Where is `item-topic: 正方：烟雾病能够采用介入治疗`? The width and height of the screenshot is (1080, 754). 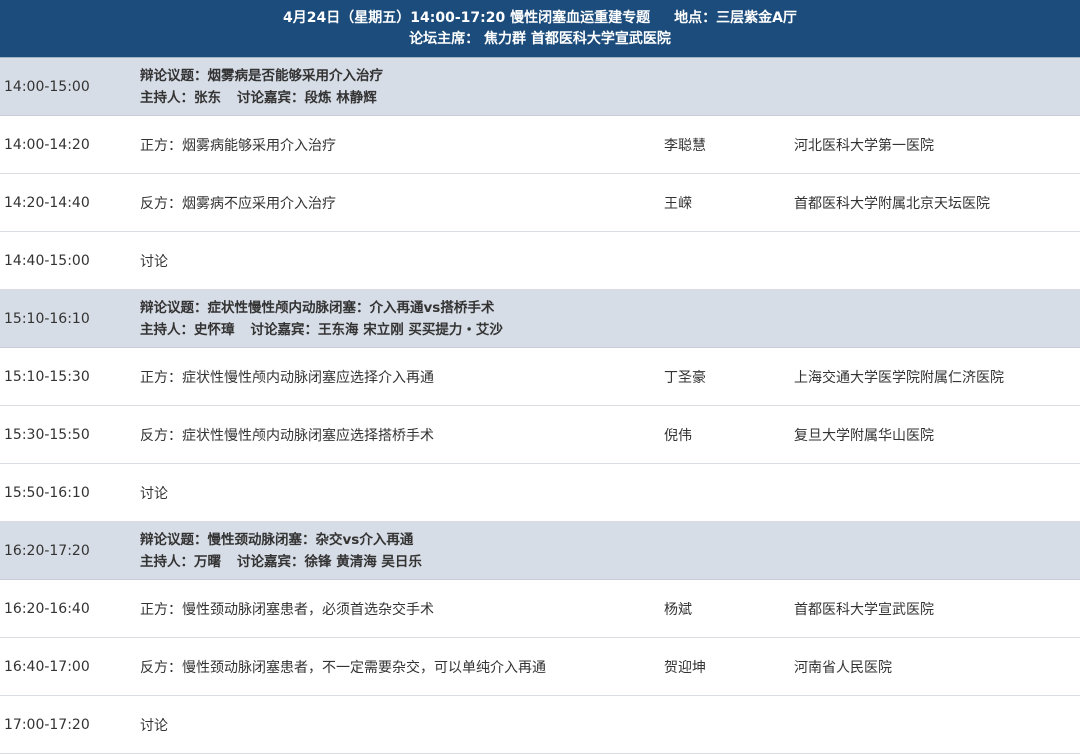 item-topic: 正方：烟雾病能够采用介入治疗 is located at coordinates (238, 145).